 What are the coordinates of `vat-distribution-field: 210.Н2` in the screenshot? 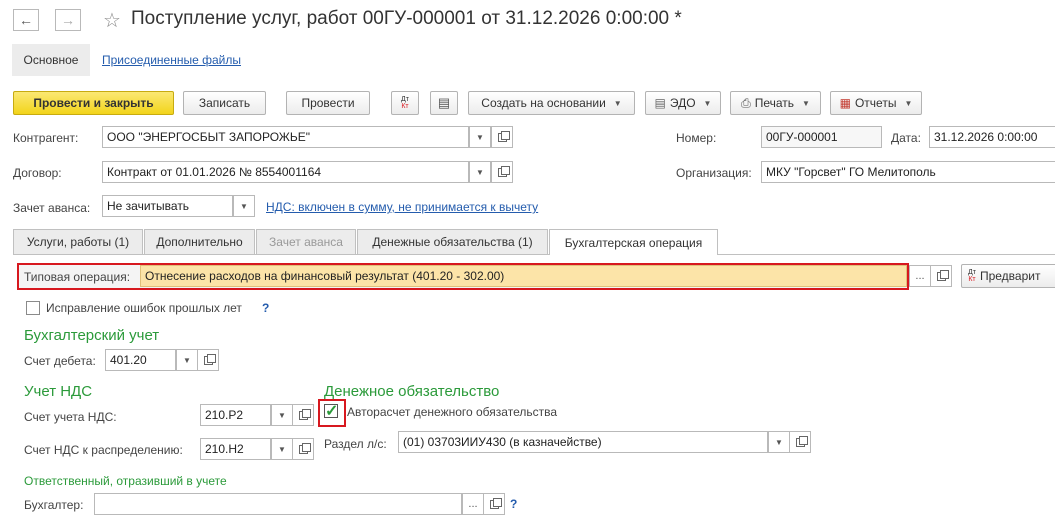 It's located at (235, 449).